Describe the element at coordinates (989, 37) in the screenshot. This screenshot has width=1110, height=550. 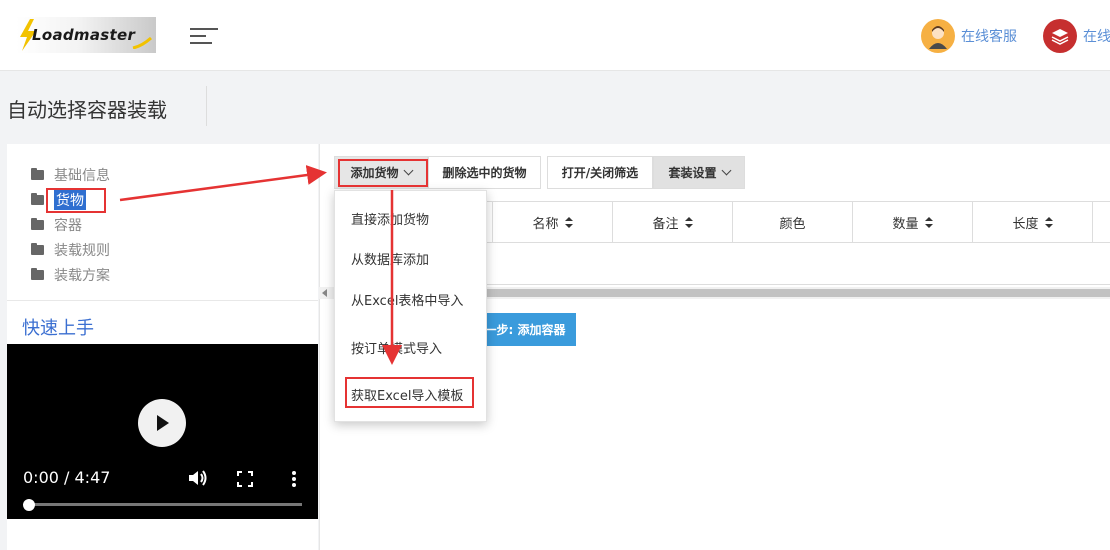
I see `service-label: 在线客服` at that location.